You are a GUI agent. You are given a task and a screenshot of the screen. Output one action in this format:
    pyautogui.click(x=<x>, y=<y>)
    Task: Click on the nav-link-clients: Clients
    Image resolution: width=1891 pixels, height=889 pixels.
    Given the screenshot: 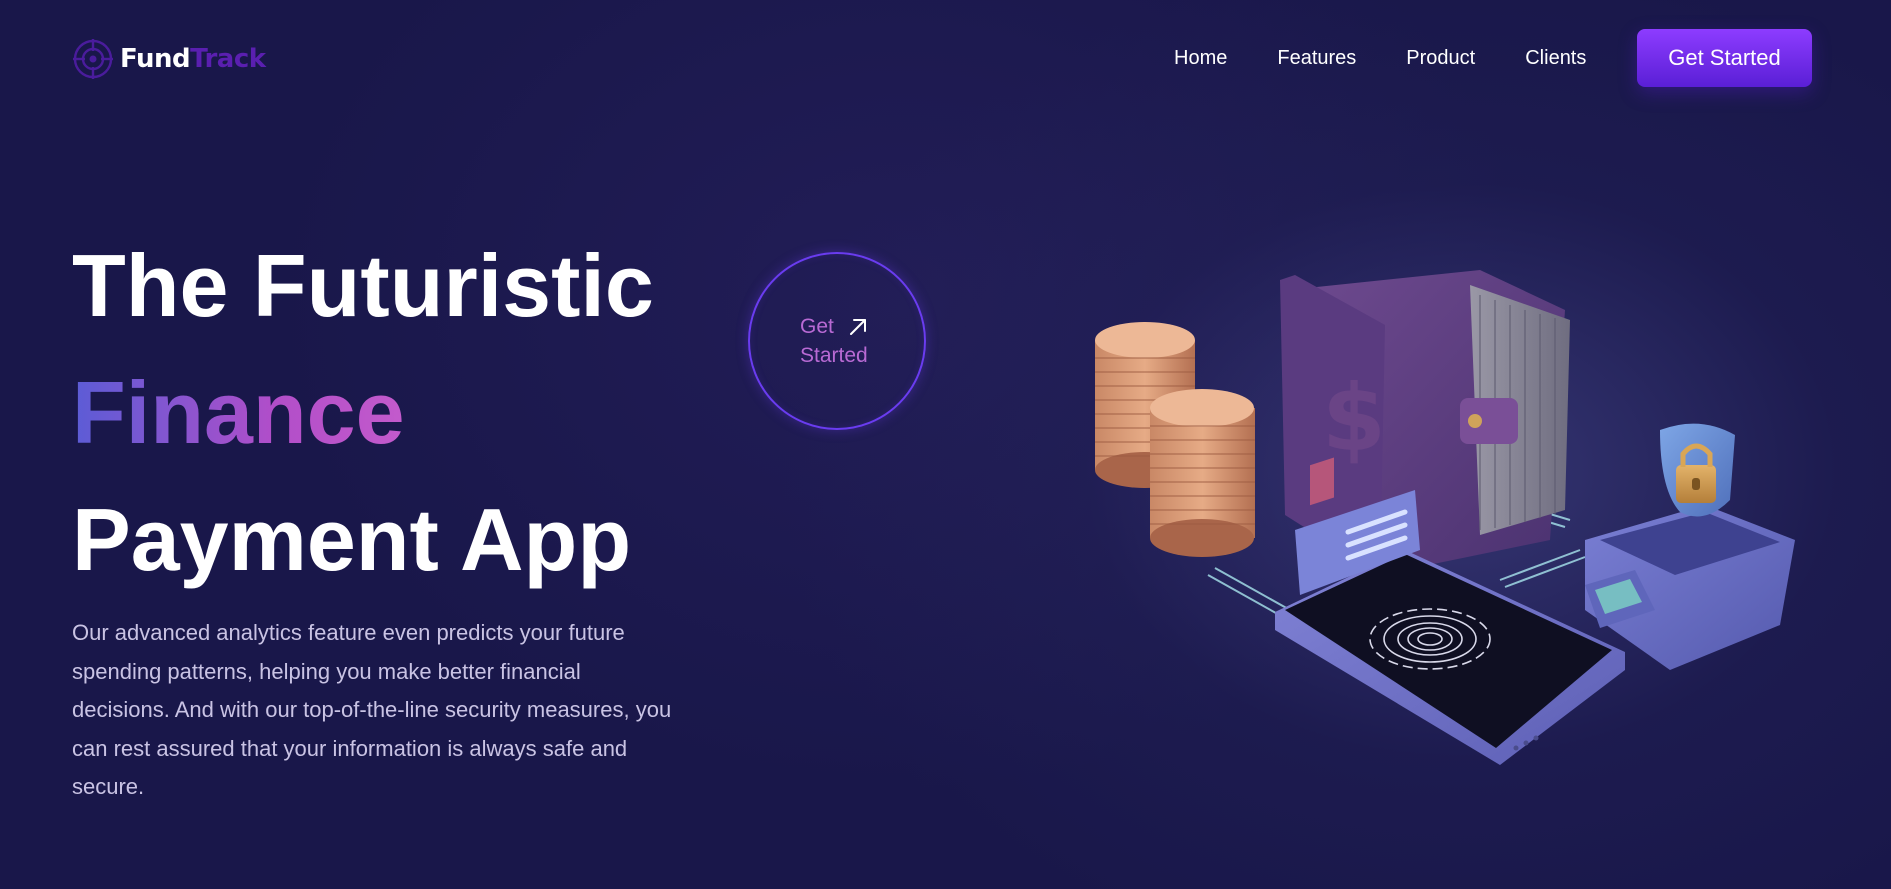 What is the action you would take?
    pyautogui.click(x=1555, y=58)
    